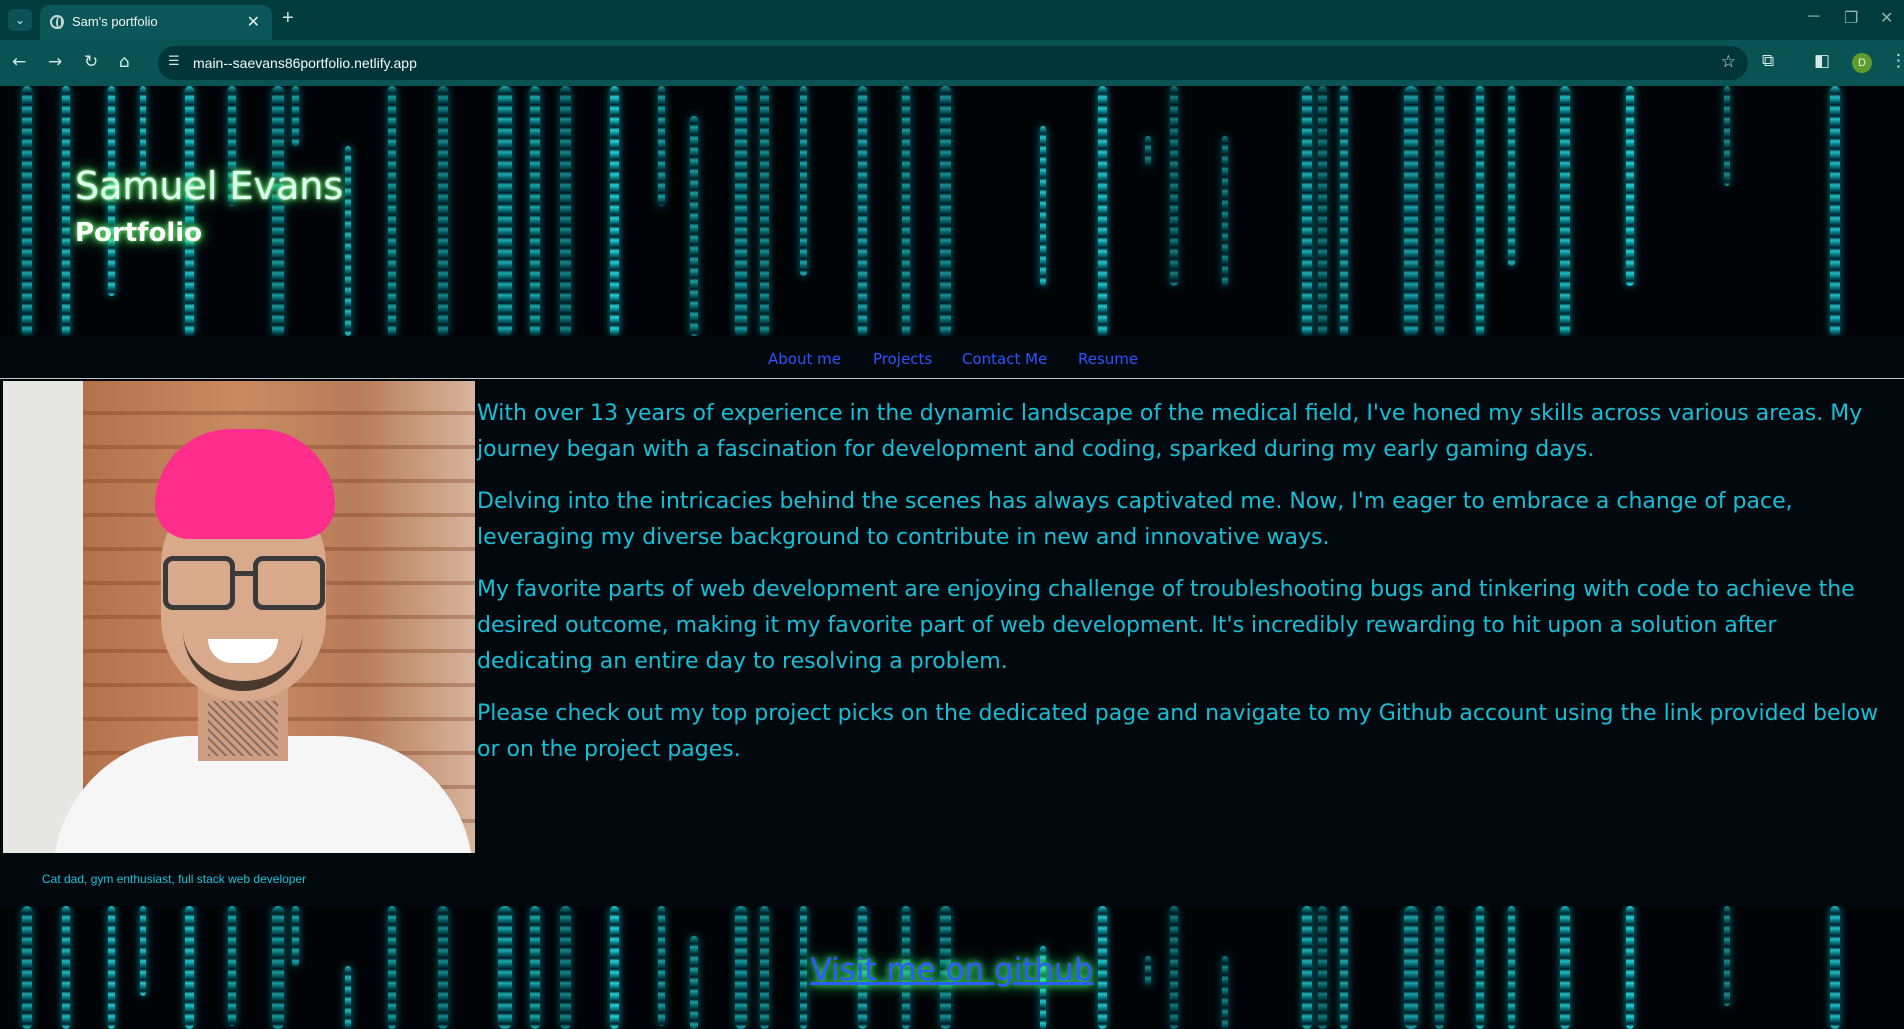 This screenshot has height=1029, width=1904. Describe the element at coordinates (1822, 61) in the screenshot. I see `side-panel-icon: ◧` at that location.